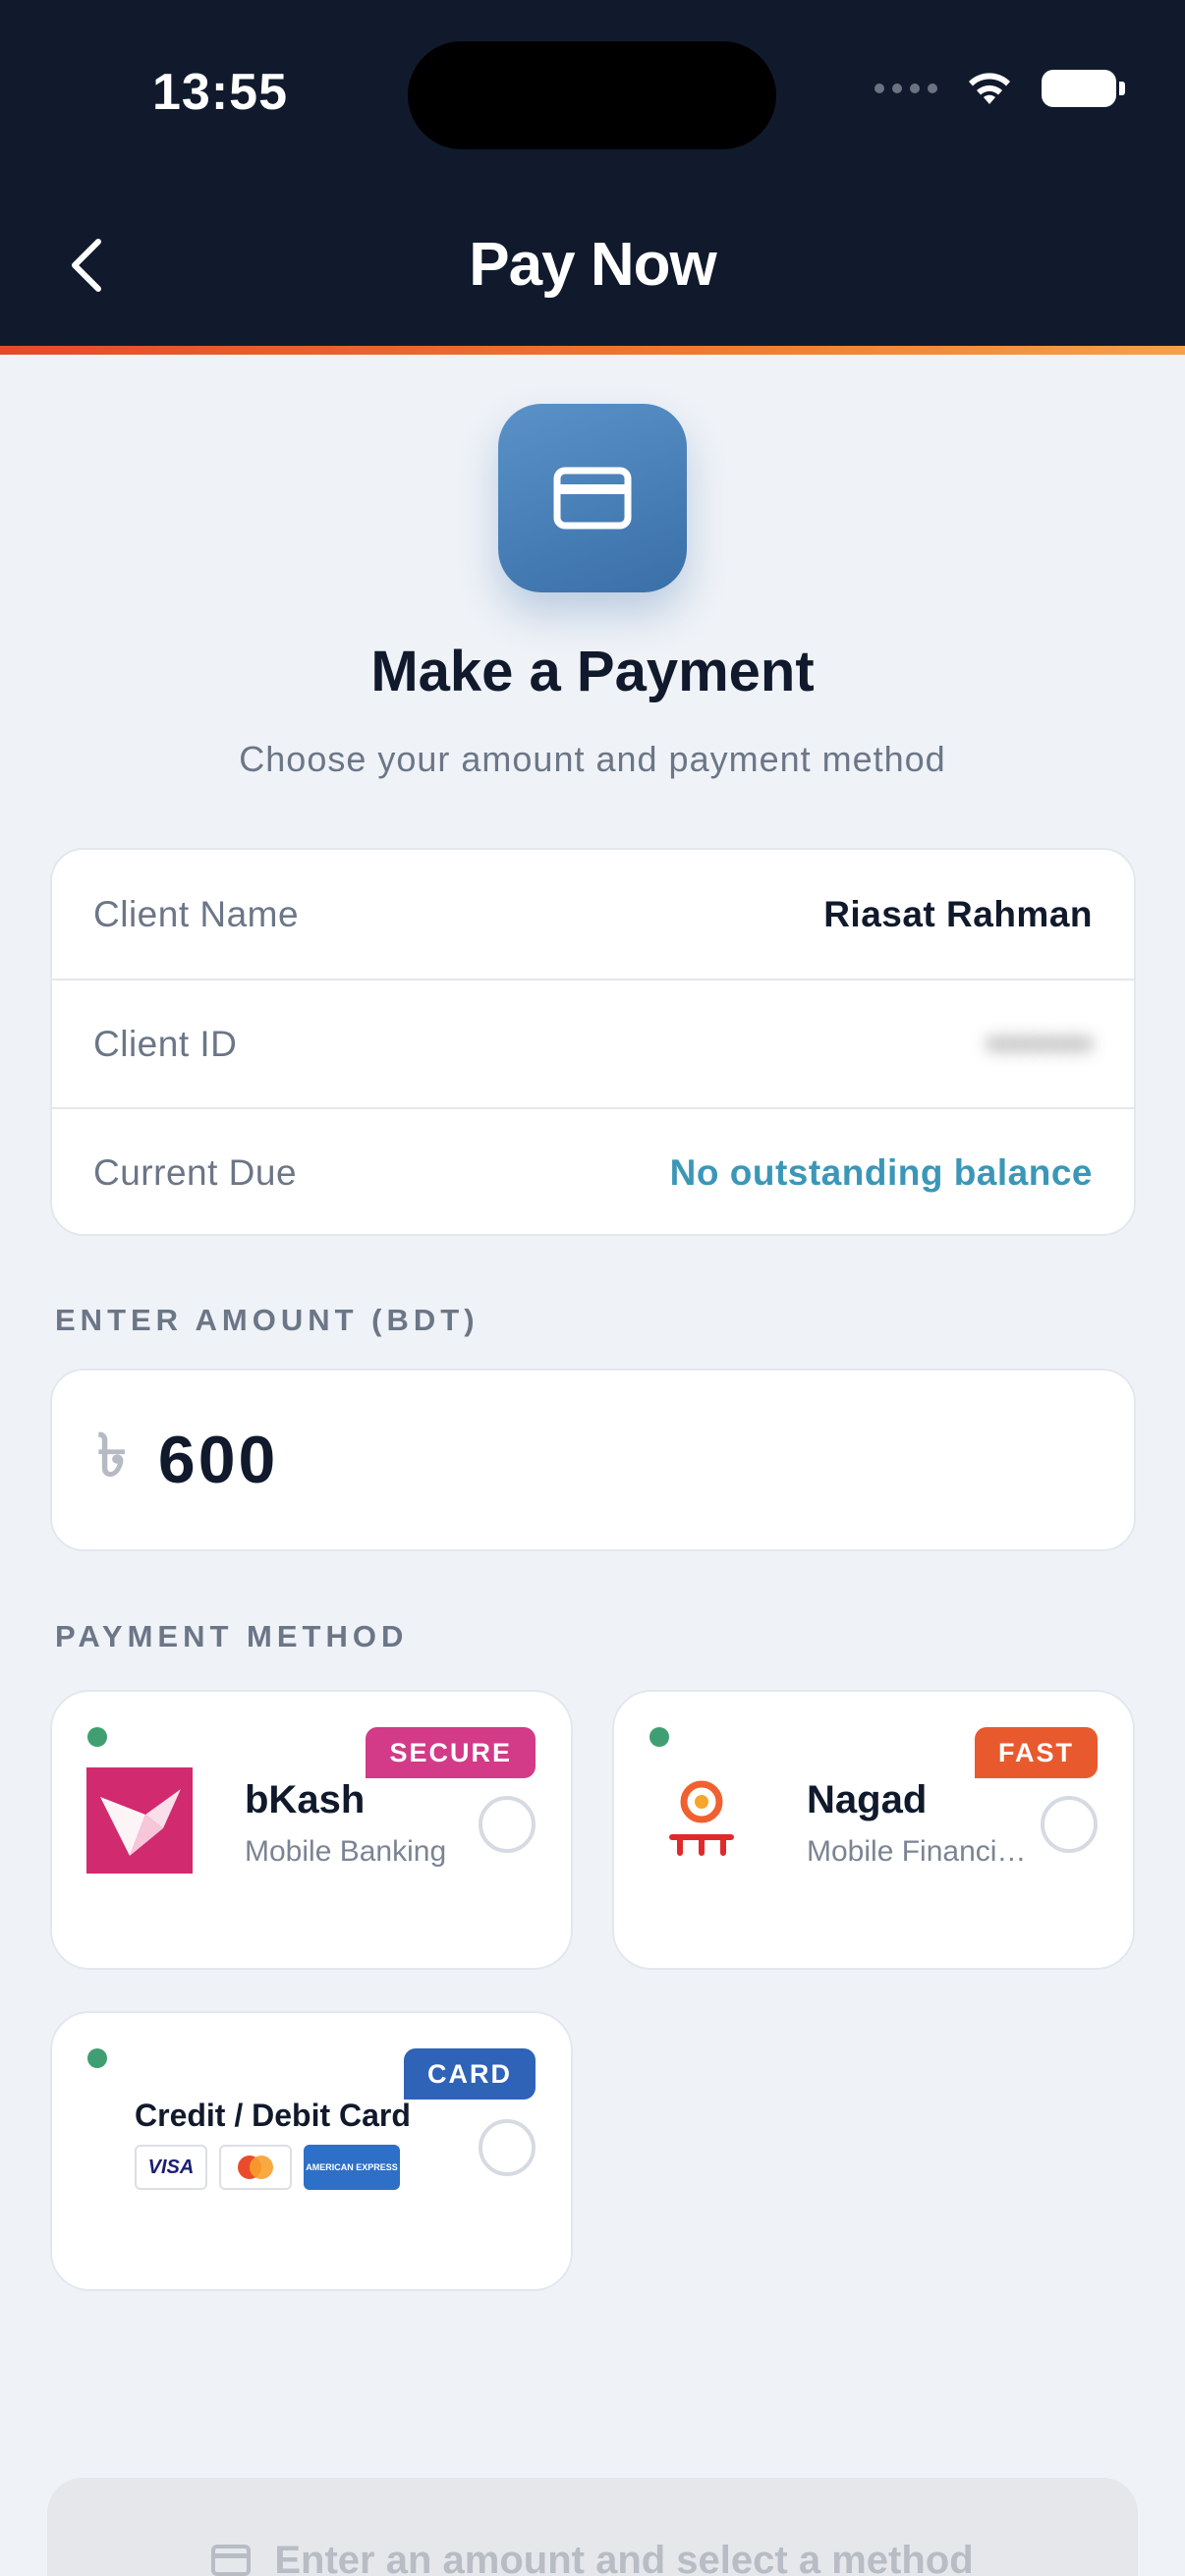 Image resolution: width=1185 pixels, height=2576 pixels. Describe the element at coordinates (352, 2167) in the screenshot. I see `amex-logo: AMERICAN EXPRESS` at that location.